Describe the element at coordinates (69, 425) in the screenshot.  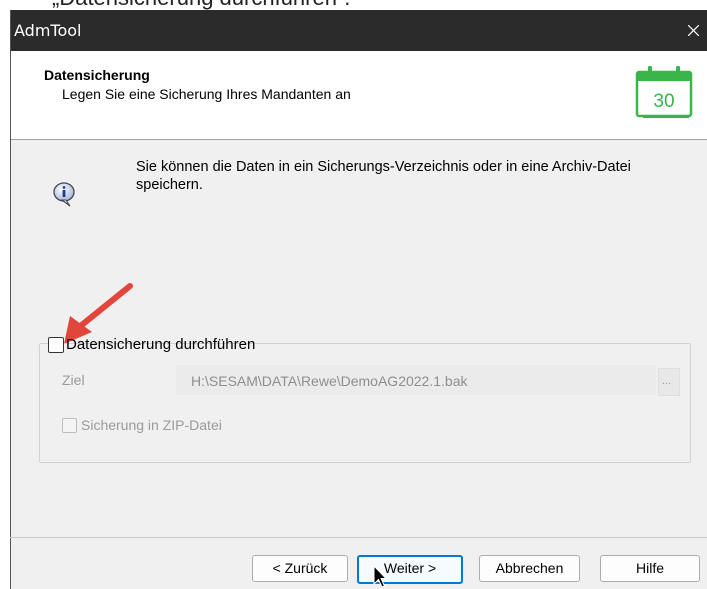
I see `zip-checkbox` at that location.